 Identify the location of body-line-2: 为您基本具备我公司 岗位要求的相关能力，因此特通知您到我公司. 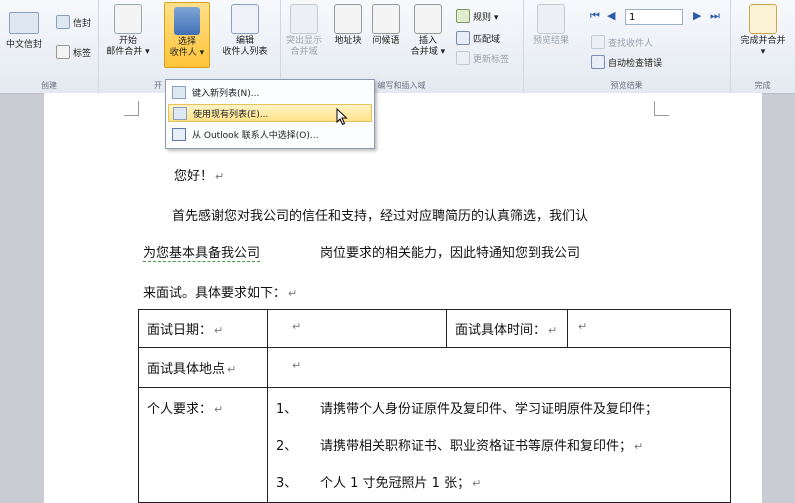
(362, 252).